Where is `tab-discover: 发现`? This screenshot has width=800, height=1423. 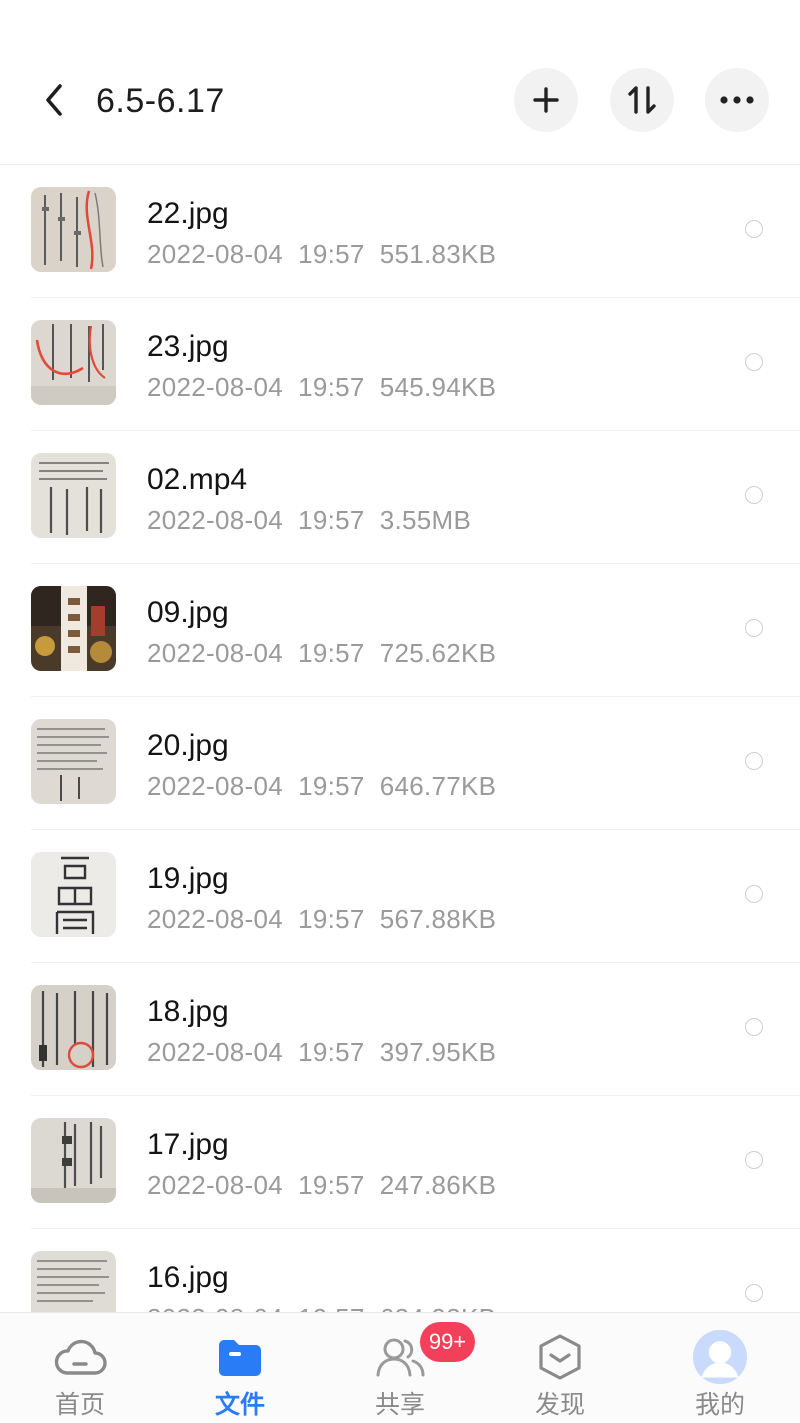 tab-discover: 发现 is located at coordinates (560, 1368).